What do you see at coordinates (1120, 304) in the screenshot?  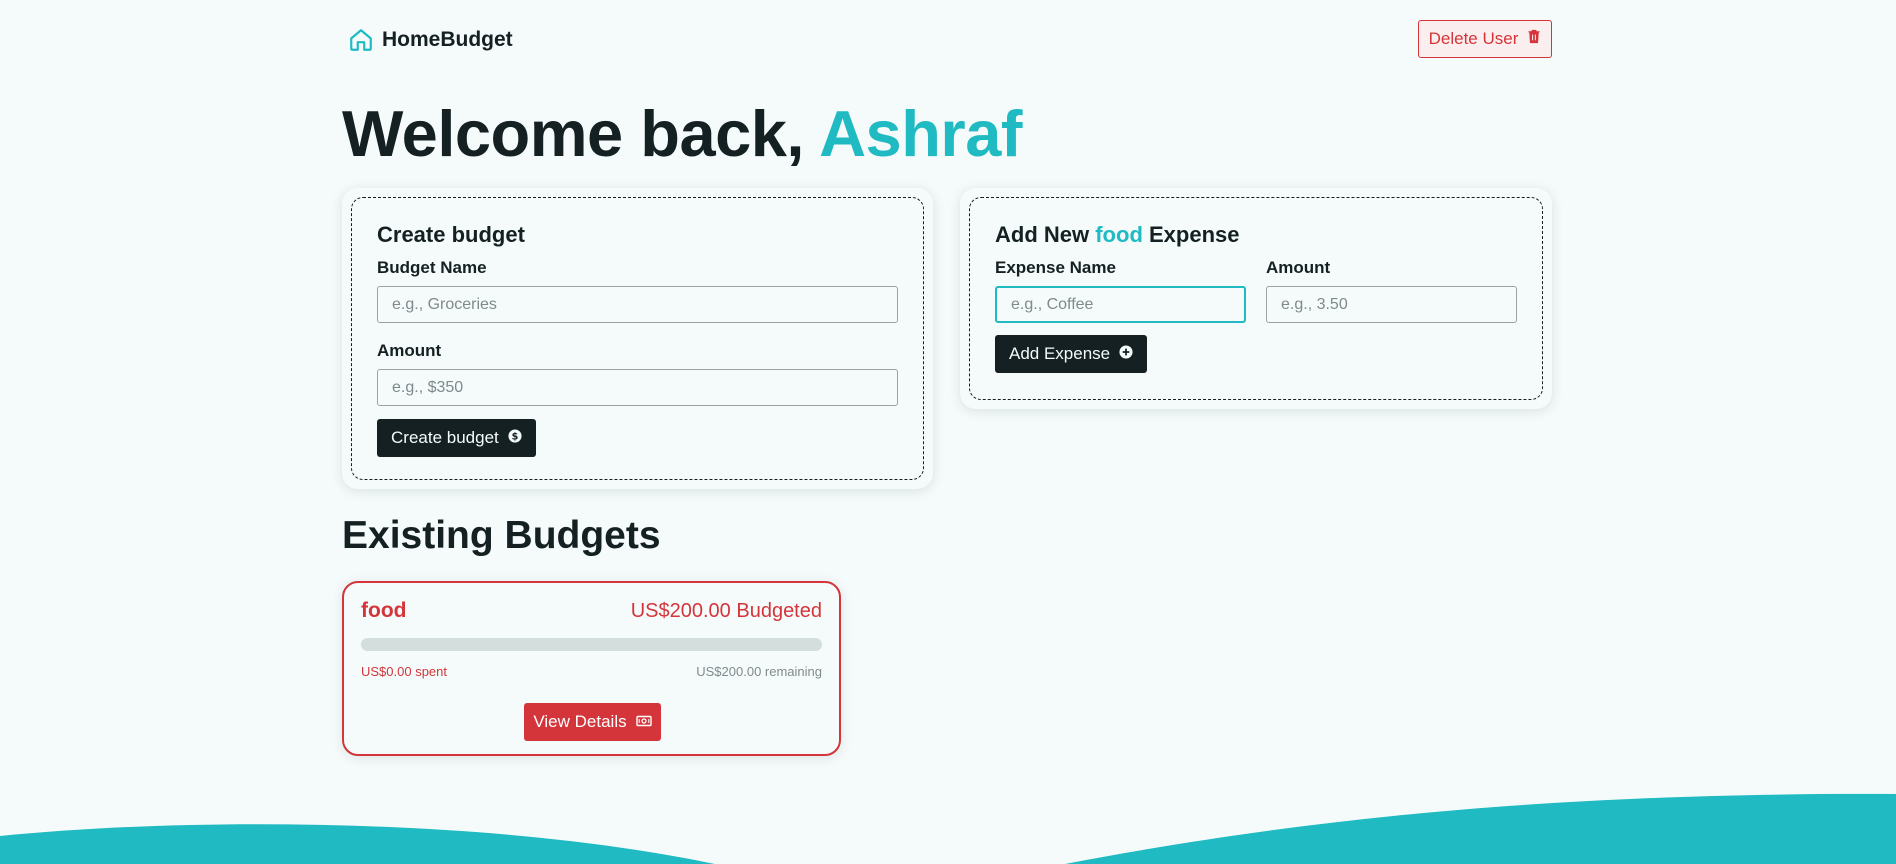 I see `expense-name-input` at bounding box center [1120, 304].